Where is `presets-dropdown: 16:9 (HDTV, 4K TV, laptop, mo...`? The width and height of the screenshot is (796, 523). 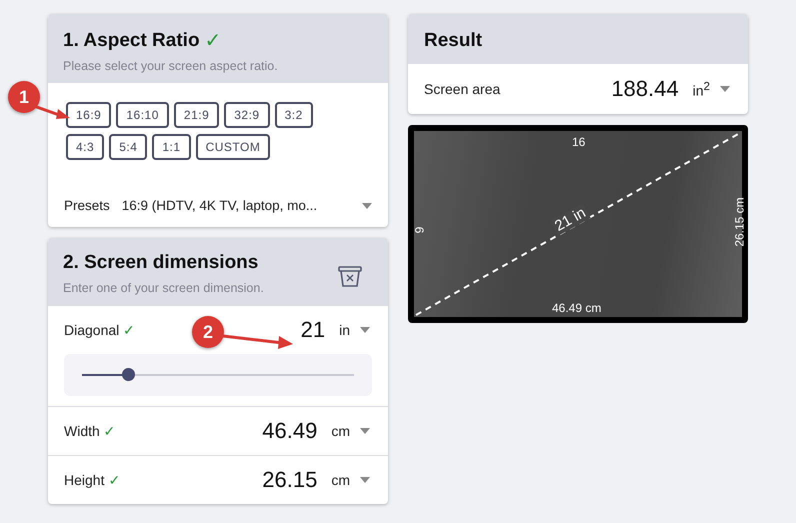
presets-dropdown: 16:9 (HDTV, 4K TV, laptop, mo... is located at coordinates (236, 205).